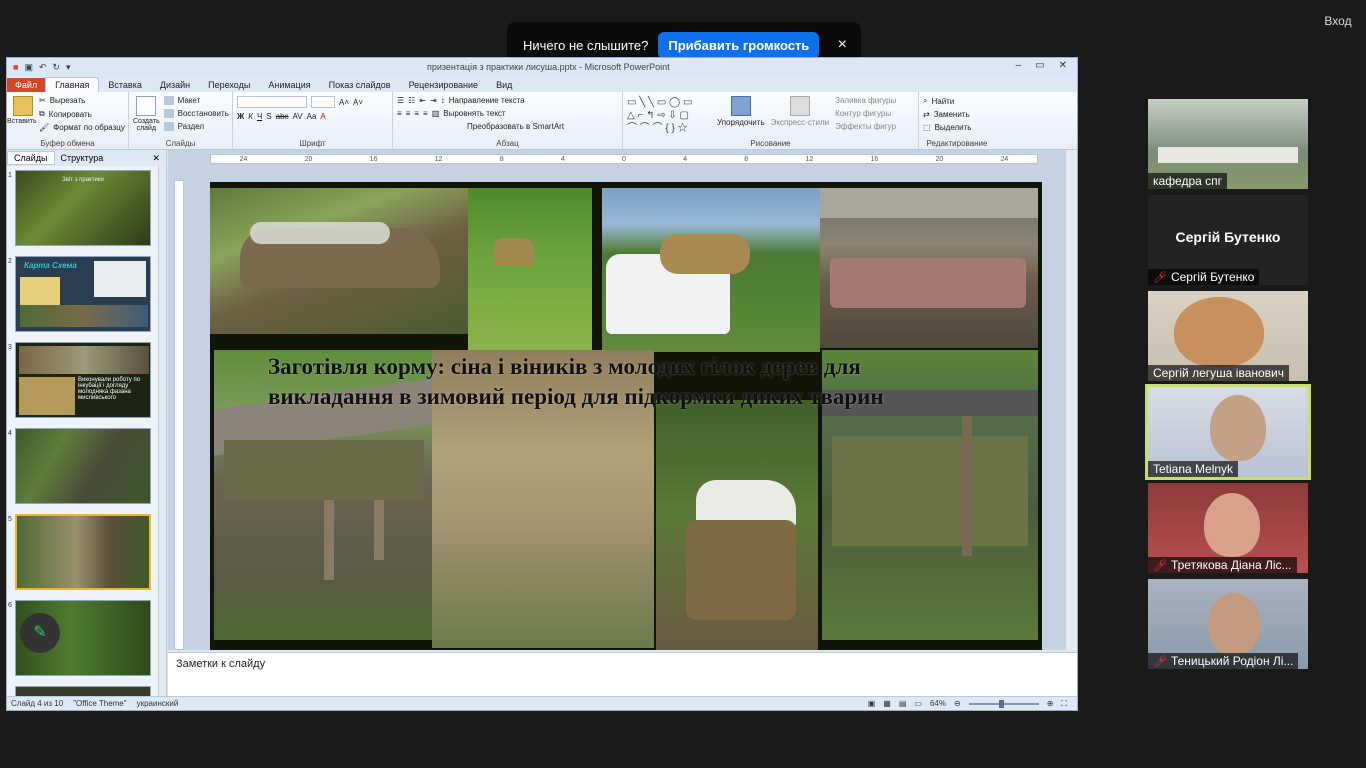 Image resolution: width=1366 pixels, height=768 pixels. What do you see at coordinates (1071, 400) in the screenshot?
I see `editor-scrollbar` at bounding box center [1071, 400].